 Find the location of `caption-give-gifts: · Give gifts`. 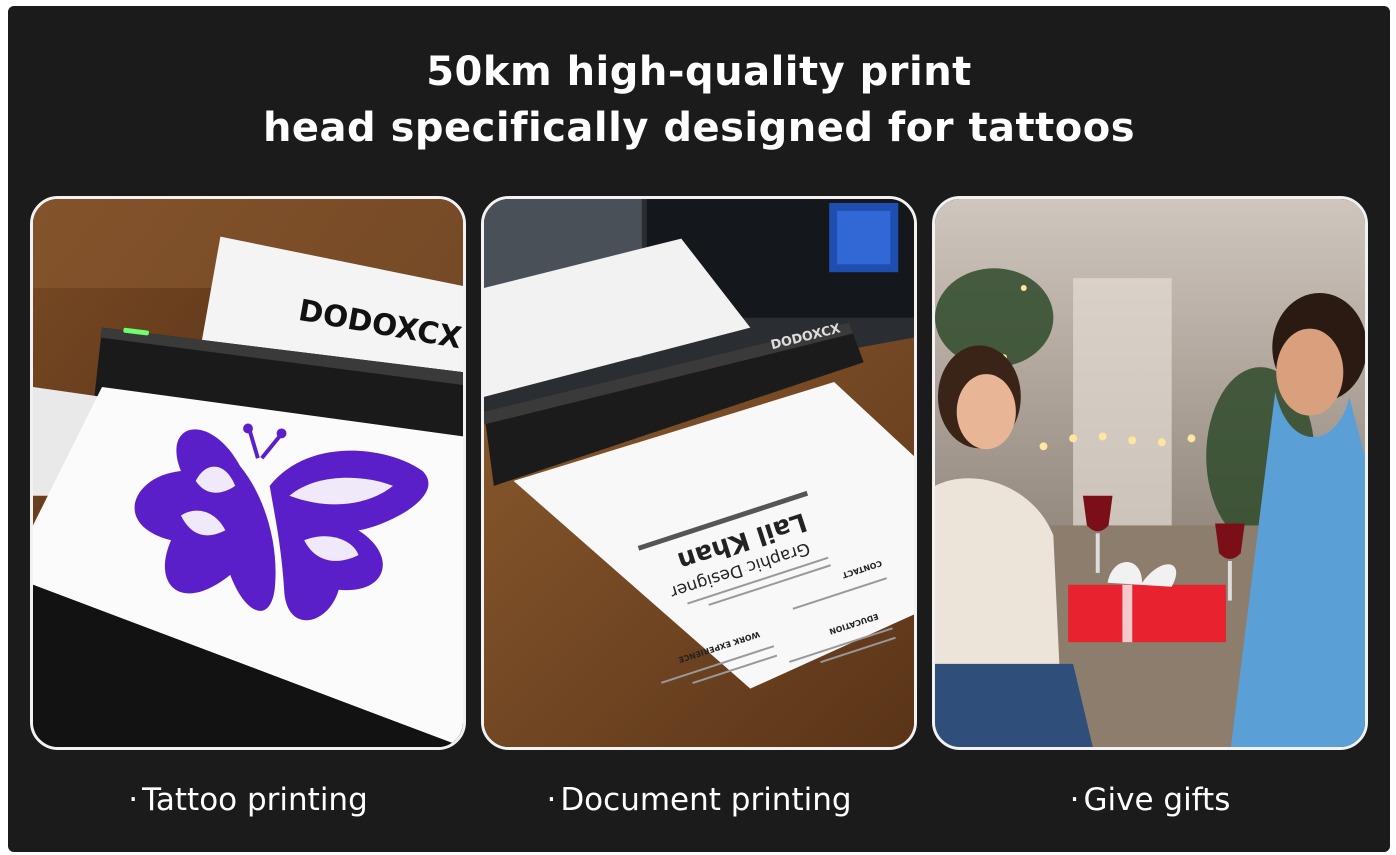

caption-give-gifts: · Give gifts is located at coordinates (1150, 800).